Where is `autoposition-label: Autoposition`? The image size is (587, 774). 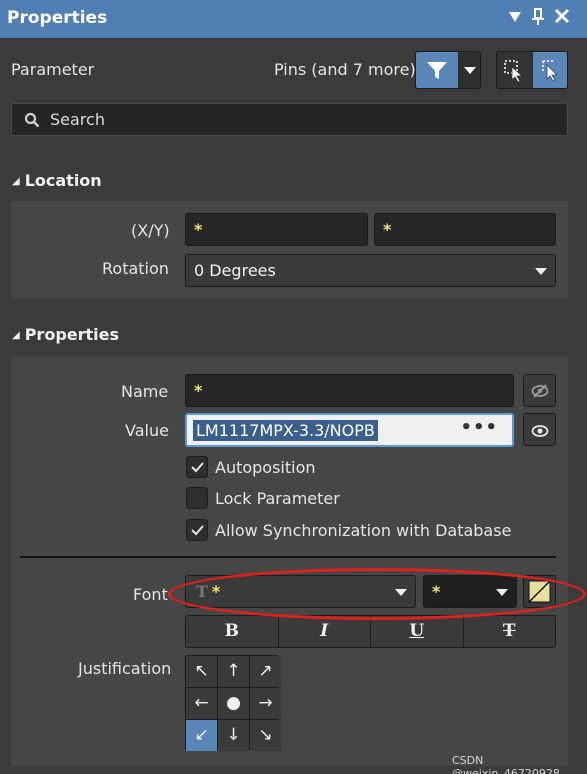 autoposition-label: Autoposition is located at coordinates (265, 467).